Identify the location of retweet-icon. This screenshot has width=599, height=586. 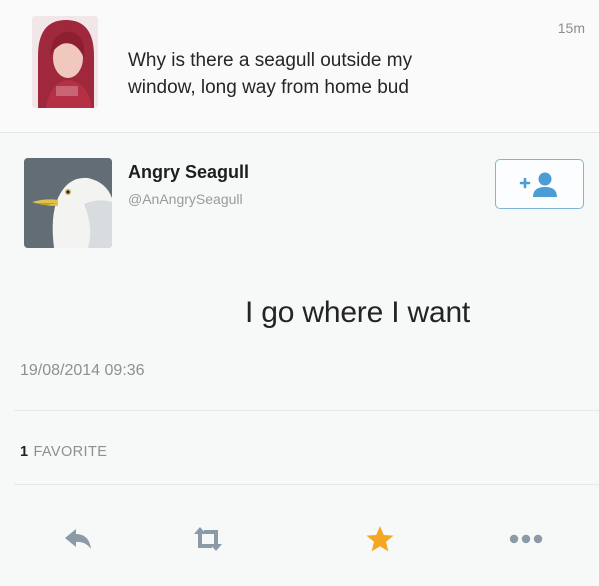
(208, 539).